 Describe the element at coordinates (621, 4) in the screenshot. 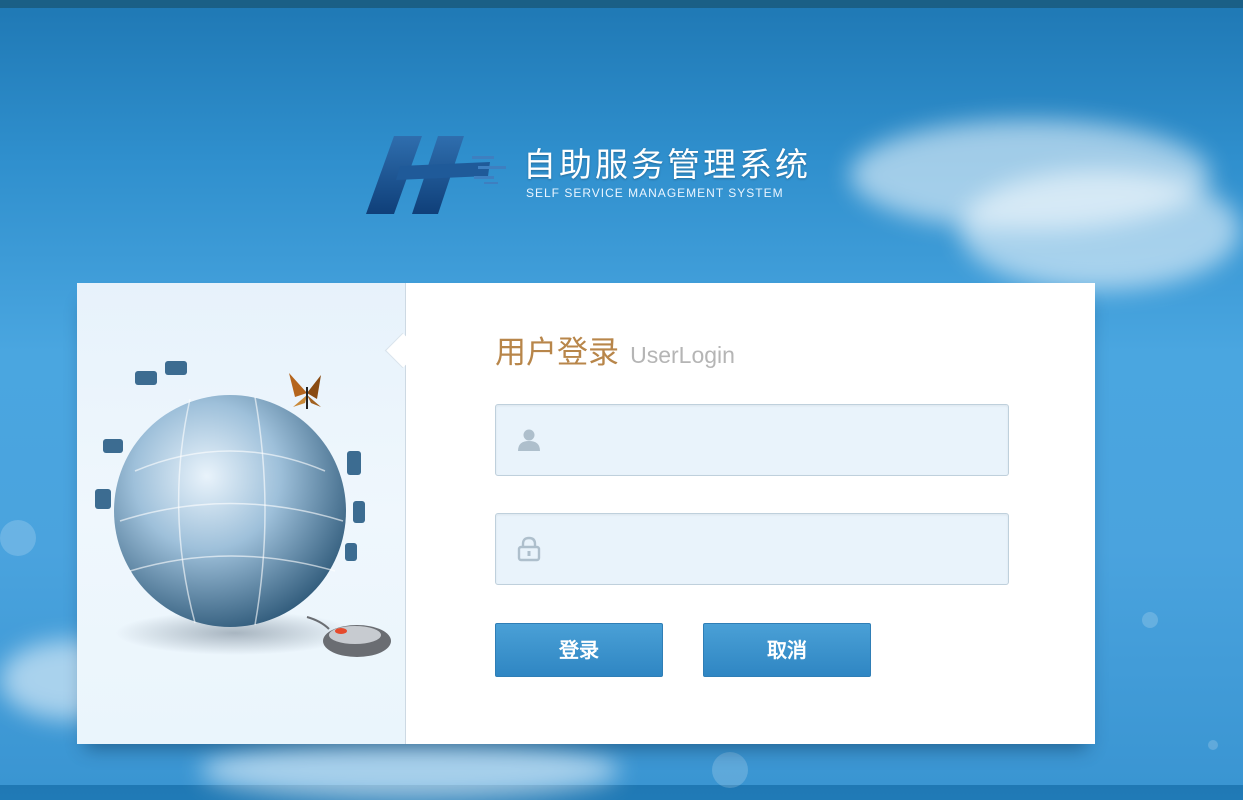

I see `top-bar` at that location.